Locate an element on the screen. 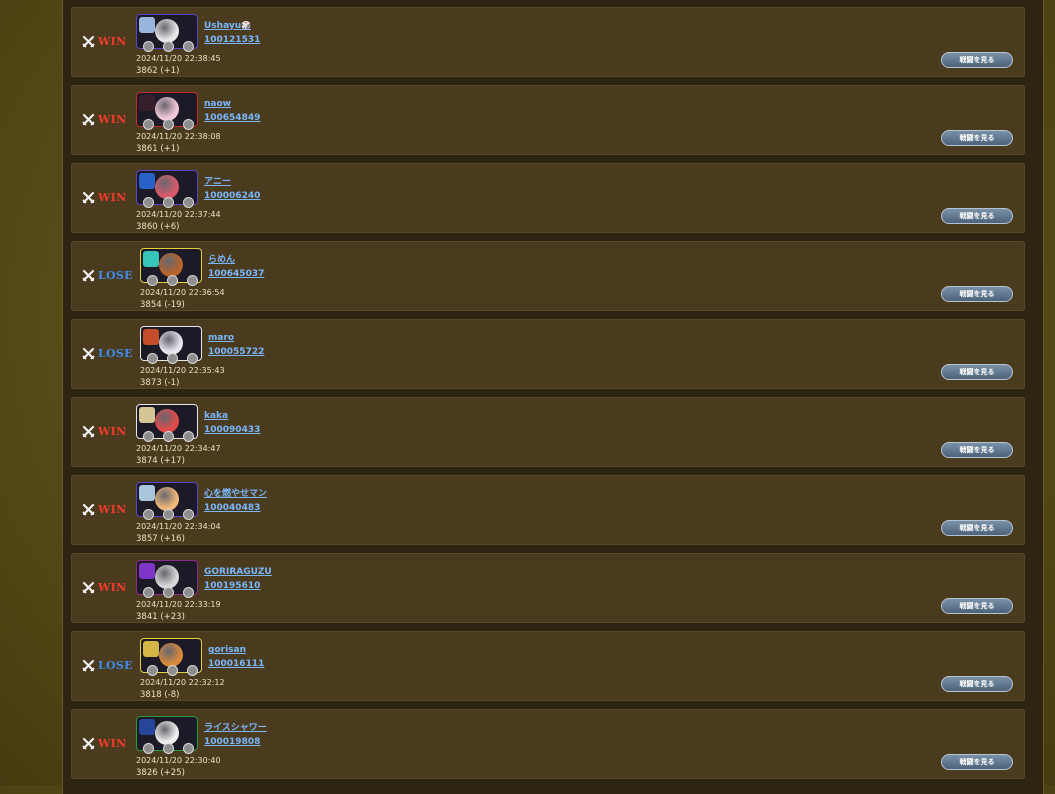 Image resolution: width=1055 pixels, height=794 pixels. battle-meta: 2024/11/20 22:37:44 3860 (+6) is located at coordinates (178, 221).